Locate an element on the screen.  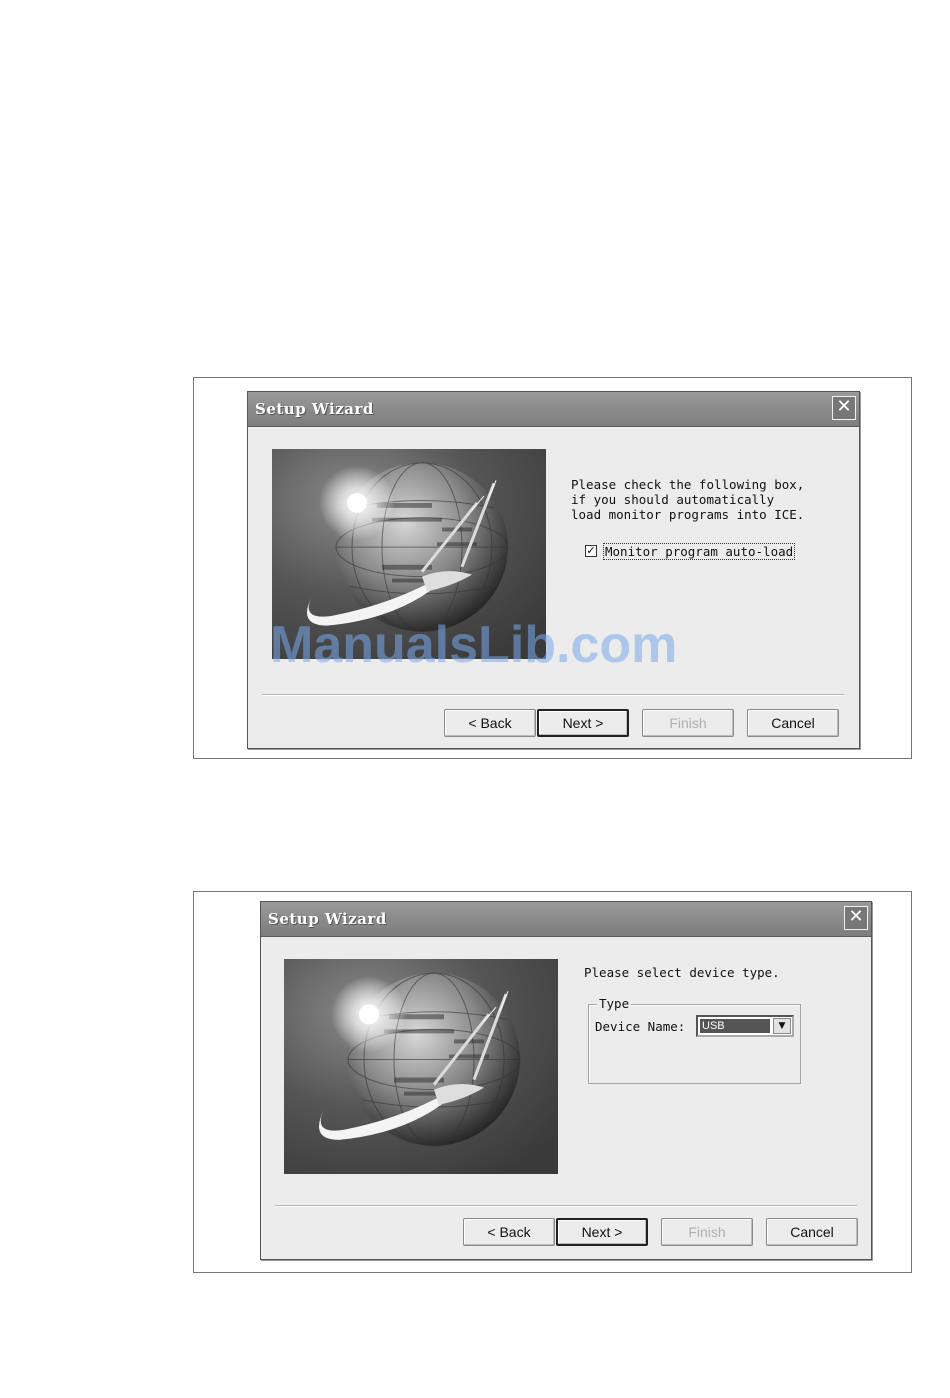
monitor-autoload-checkbox: ✓ is located at coordinates (591, 551).